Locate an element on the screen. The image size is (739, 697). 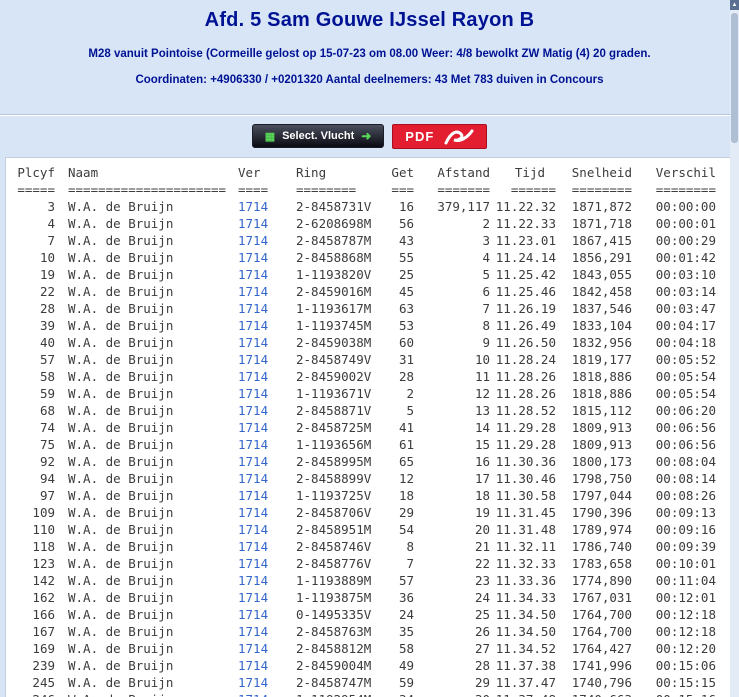
scrollbar-thumb is located at coordinates (734, 78).